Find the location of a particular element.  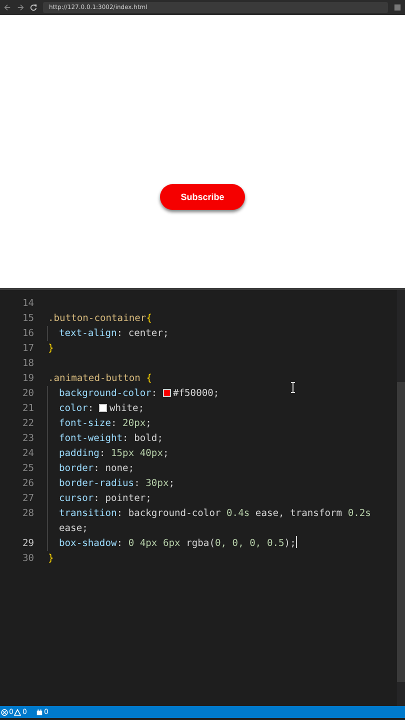

line-number: 23 is located at coordinates (27, 439).